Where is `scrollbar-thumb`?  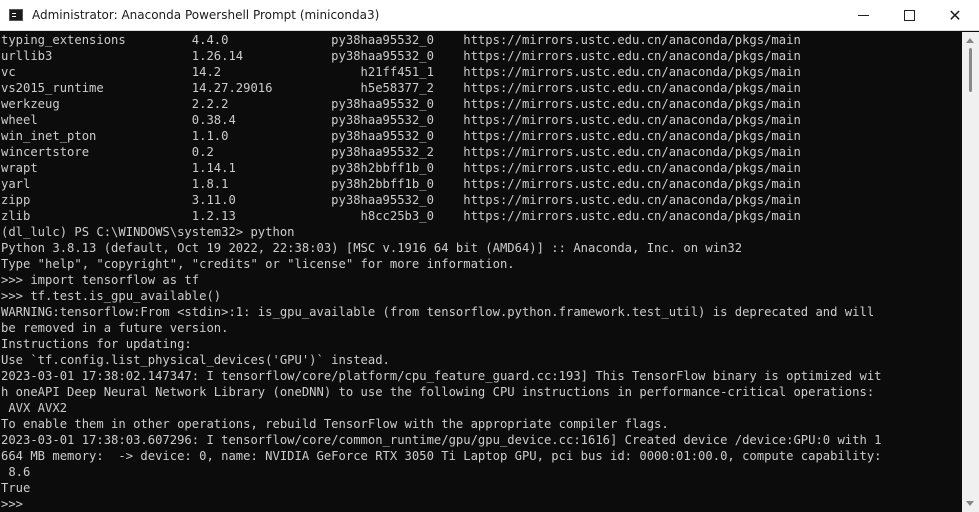 scrollbar-thumb is located at coordinates (970, 70).